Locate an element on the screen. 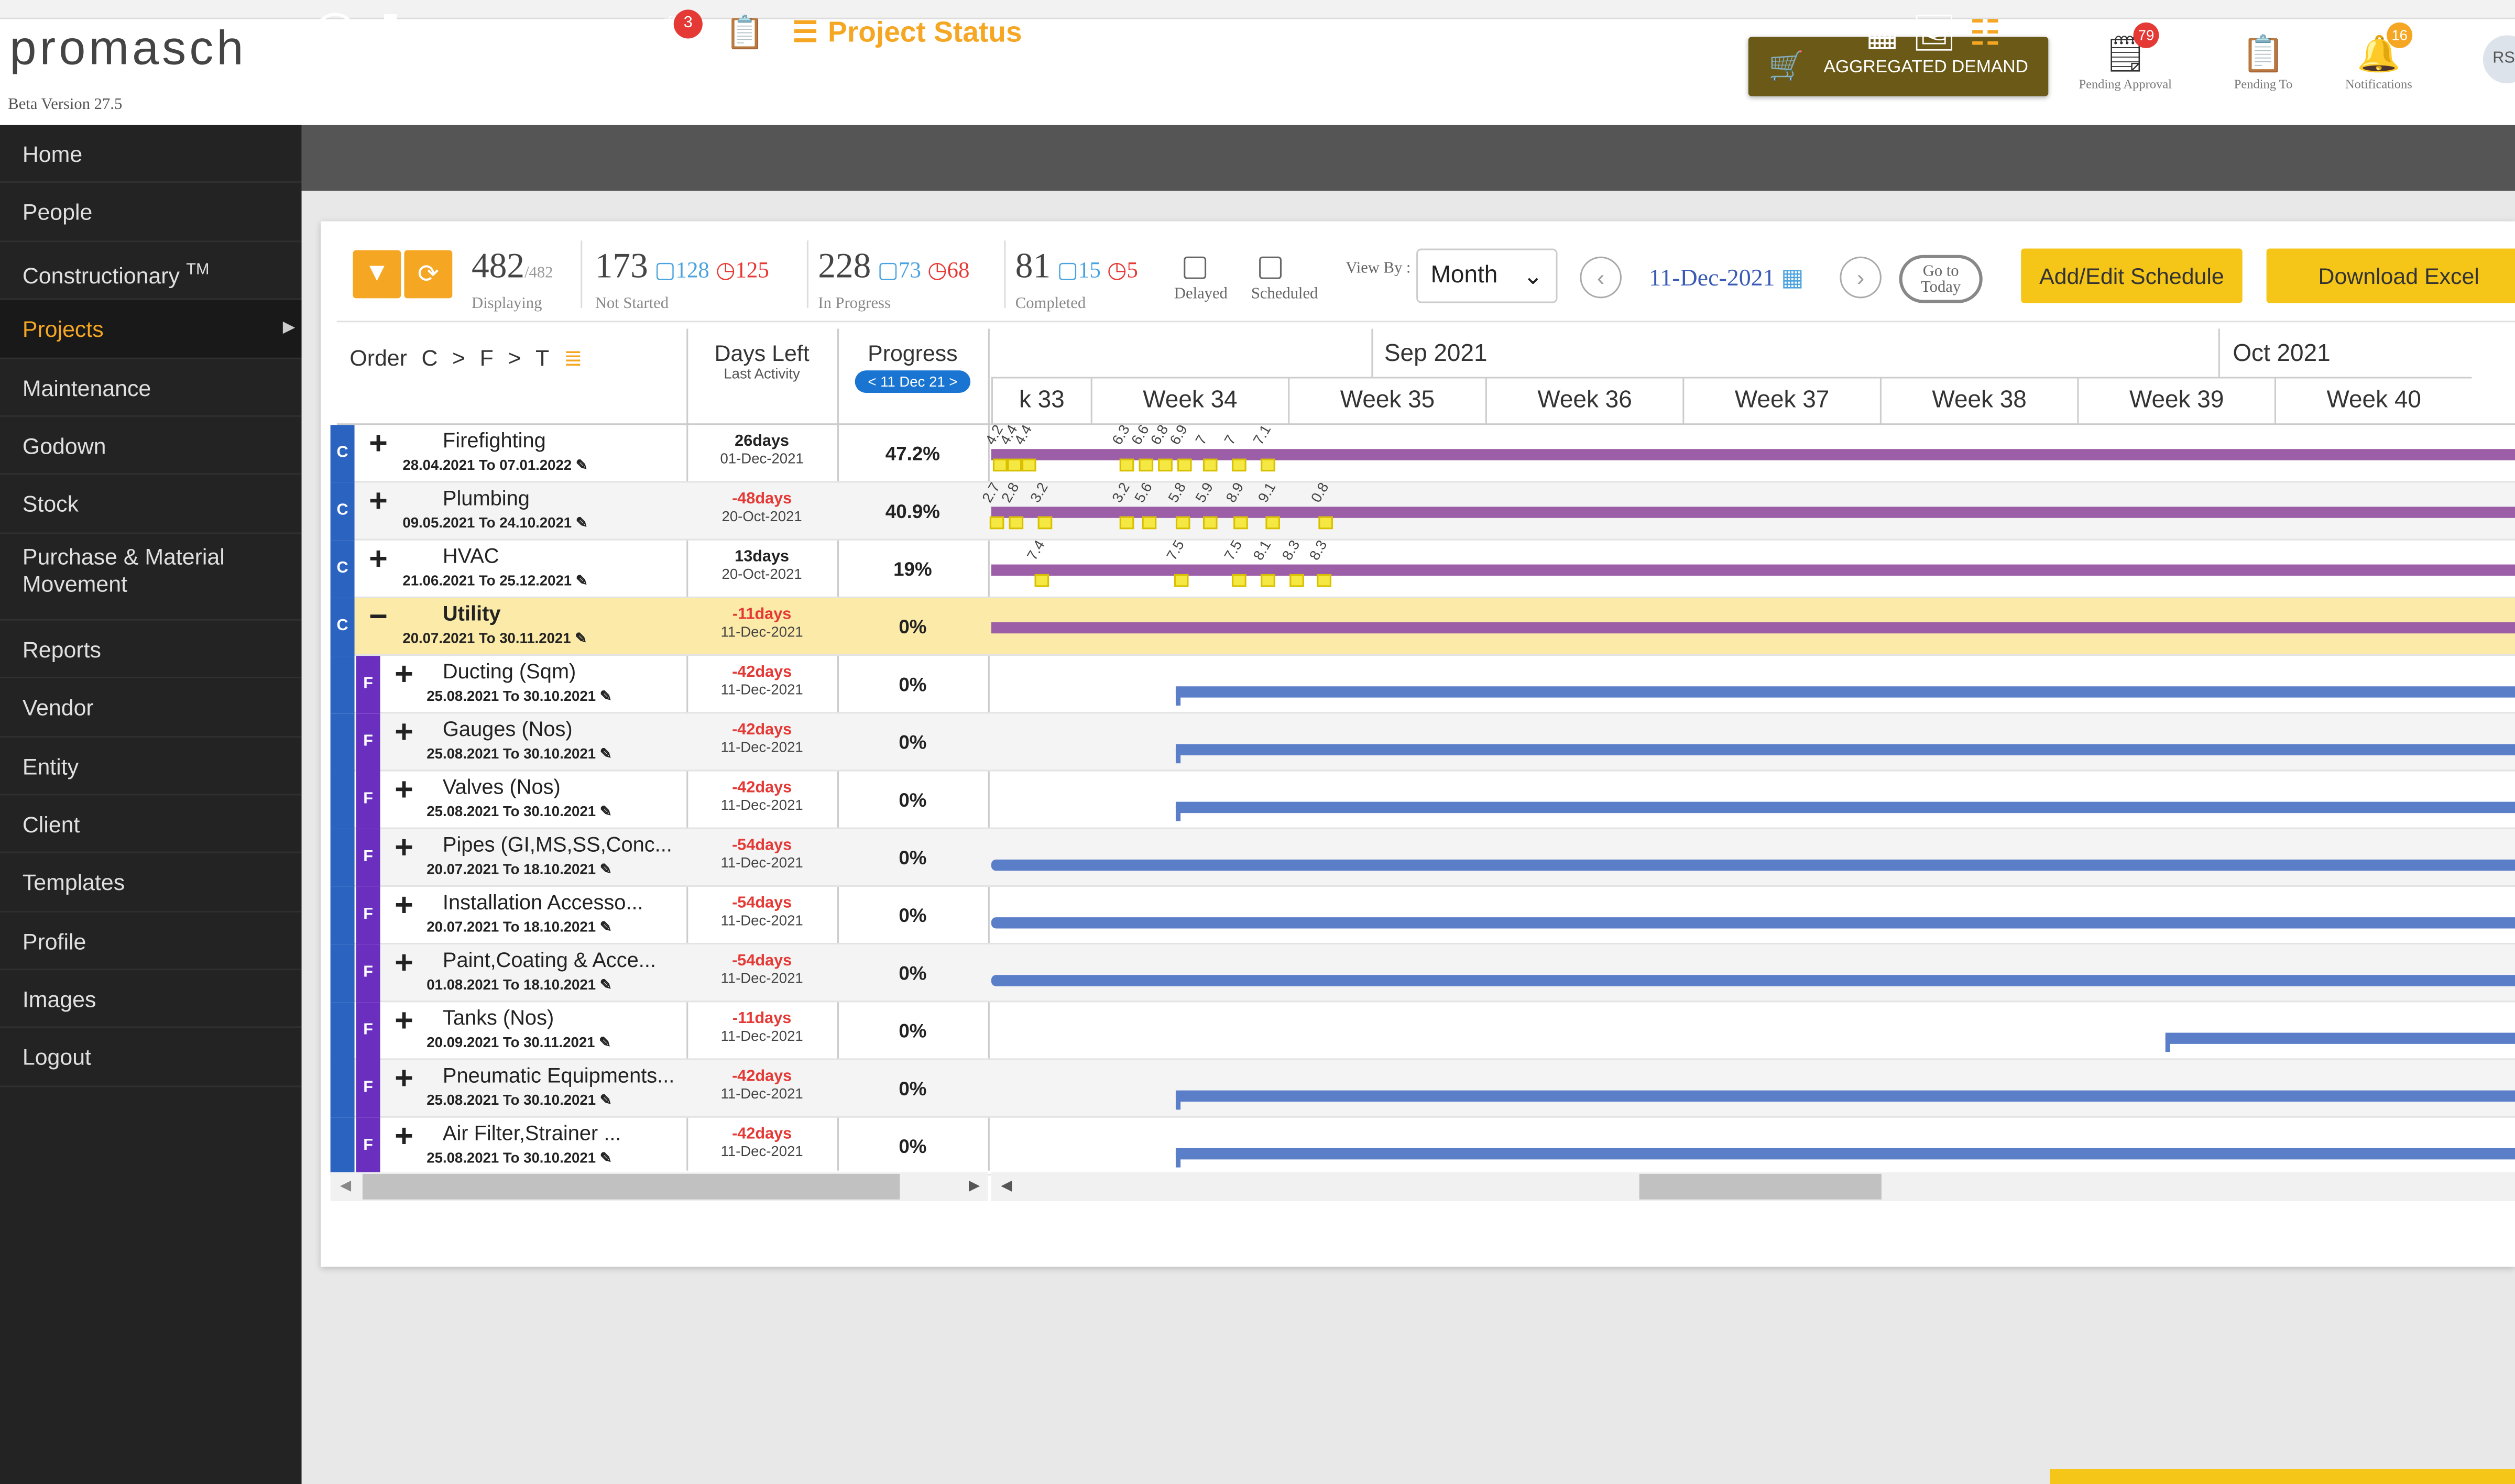 This screenshot has height=1484, width=2515. task-name: Firefighting is located at coordinates (494, 440).